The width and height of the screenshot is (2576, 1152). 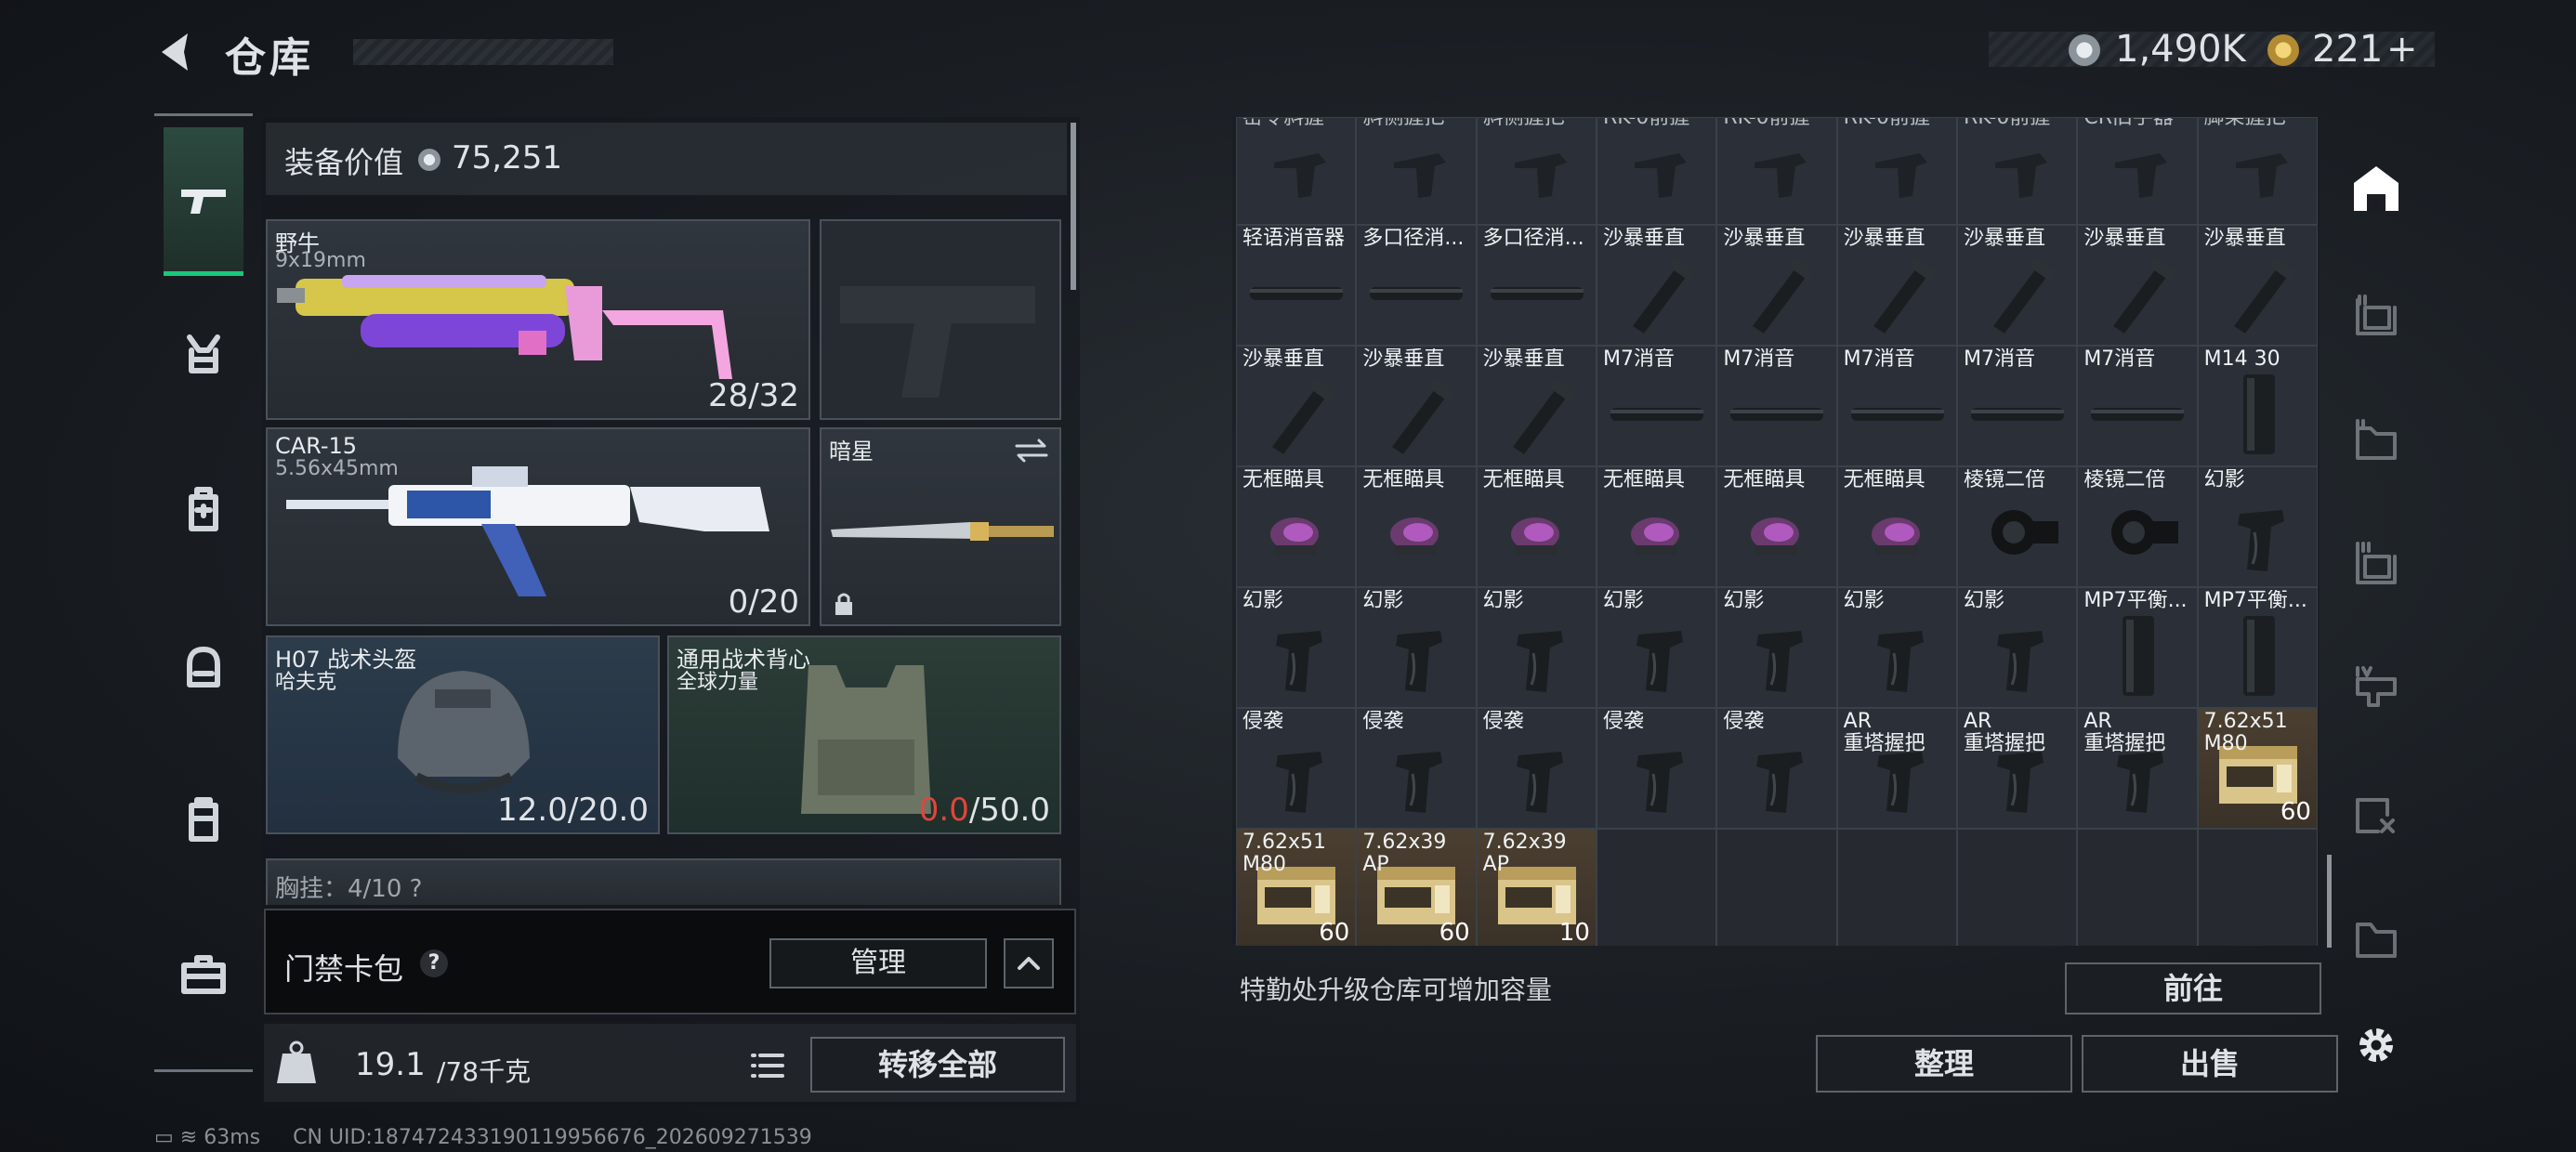 What do you see at coordinates (763, 602) in the screenshot?
I see `ammo-count: 0/20` at bounding box center [763, 602].